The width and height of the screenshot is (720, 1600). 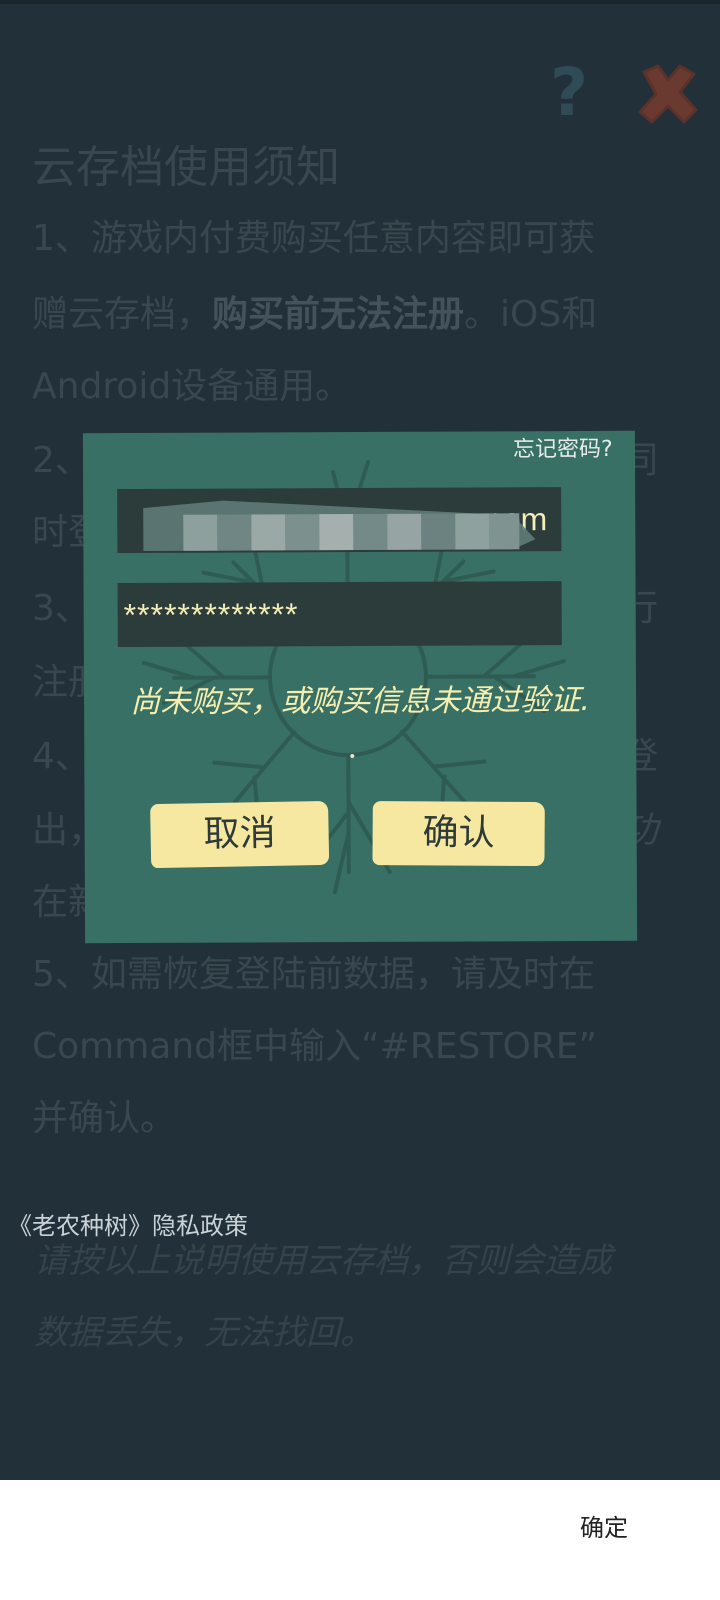 What do you see at coordinates (61, 756) in the screenshot?
I see `notice-line-8: 4、` at bounding box center [61, 756].